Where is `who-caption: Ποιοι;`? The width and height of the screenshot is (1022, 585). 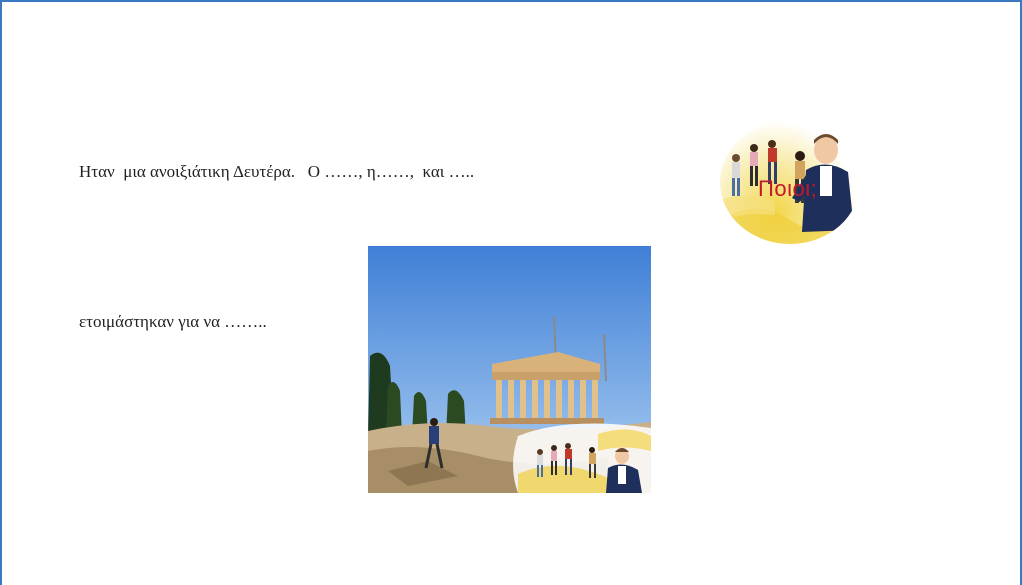
who-caption: Ποιοι; is located at coordinates (788, 188).